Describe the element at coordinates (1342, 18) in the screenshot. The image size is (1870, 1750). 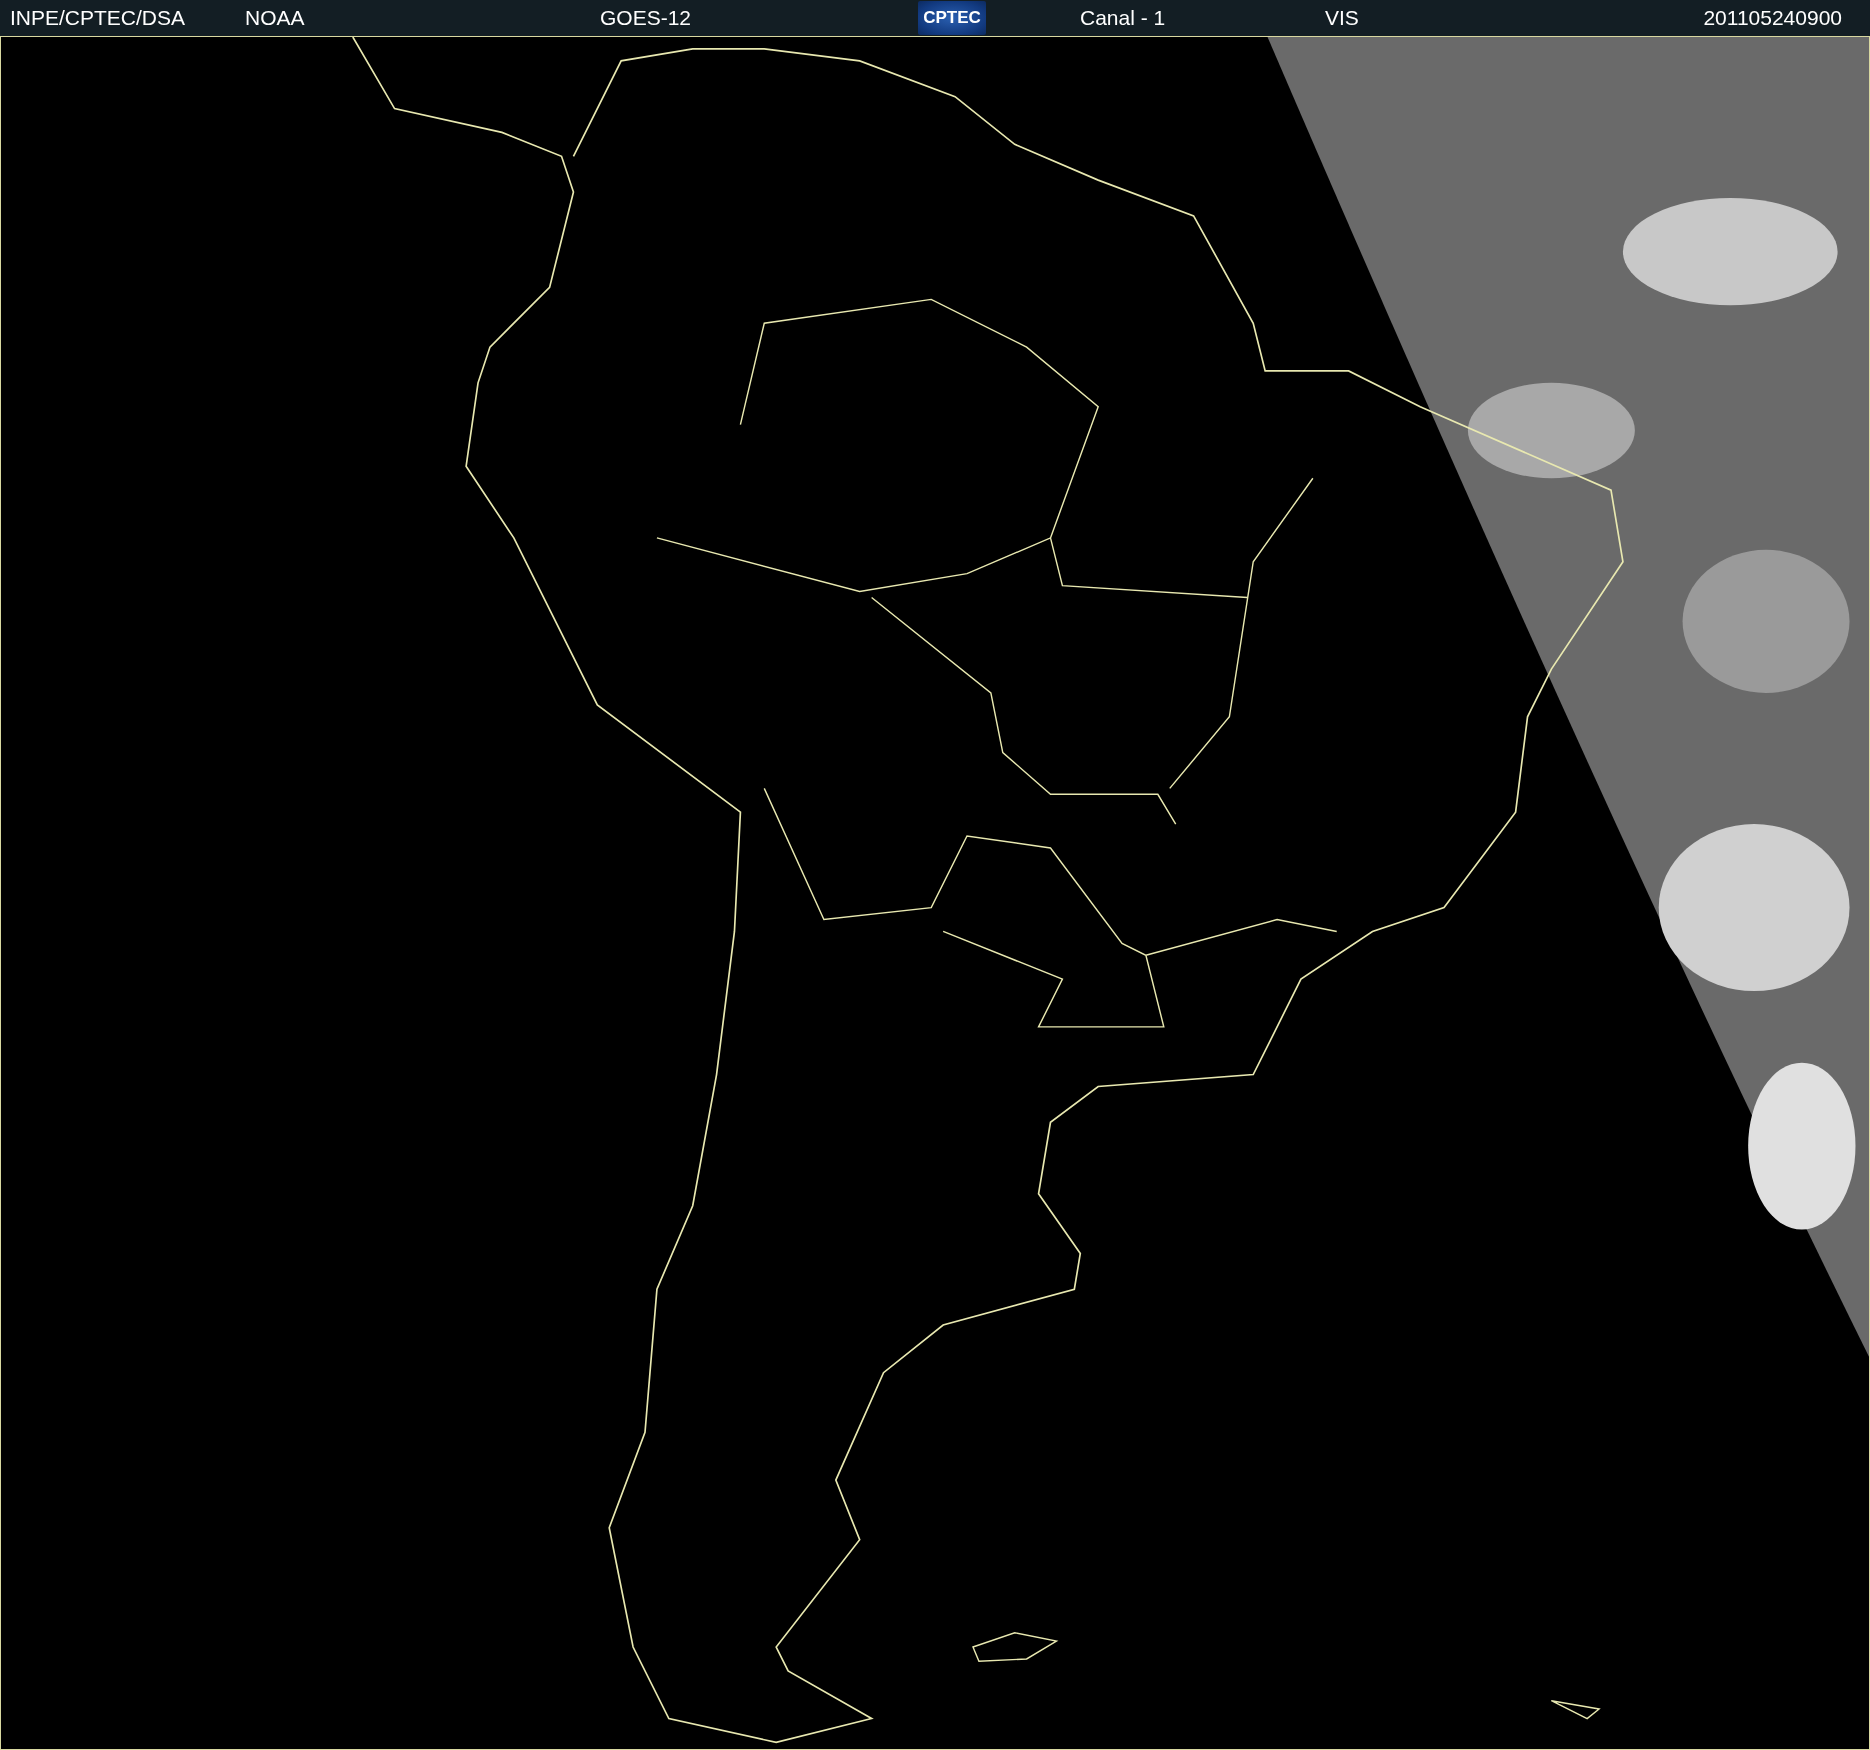
I see `band-label: VIS` at that location.